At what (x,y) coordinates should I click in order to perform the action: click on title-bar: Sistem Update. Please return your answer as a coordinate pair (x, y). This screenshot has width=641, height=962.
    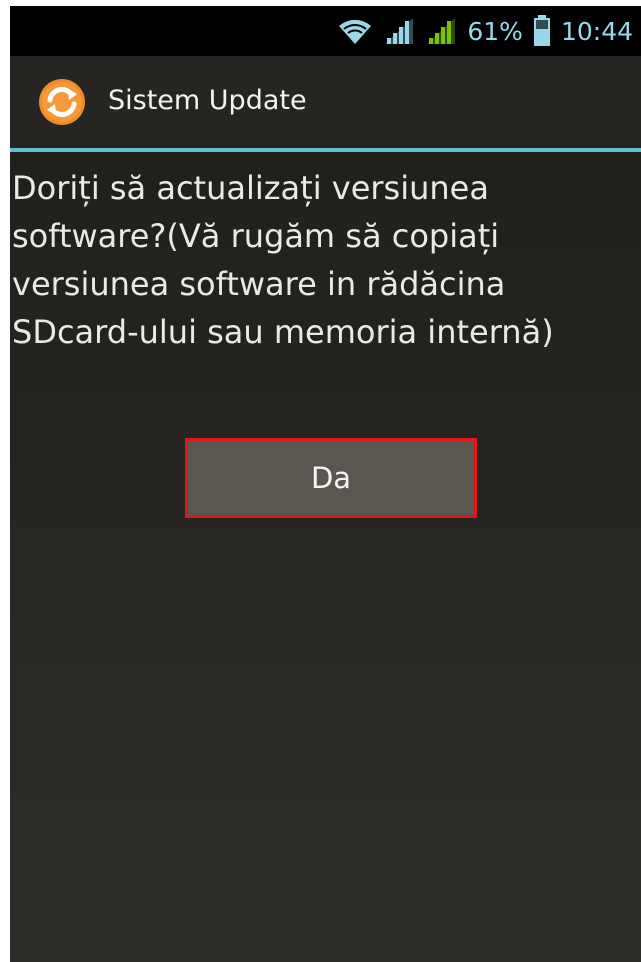
    Looking at the image, I should click on (325, 102).